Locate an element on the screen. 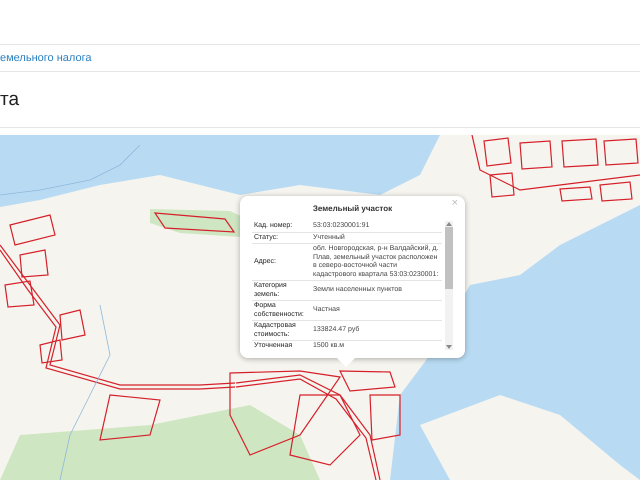 This screenshot has width=640, height=480. popup-title: Земельный участок is located at coordinates (353, 208).